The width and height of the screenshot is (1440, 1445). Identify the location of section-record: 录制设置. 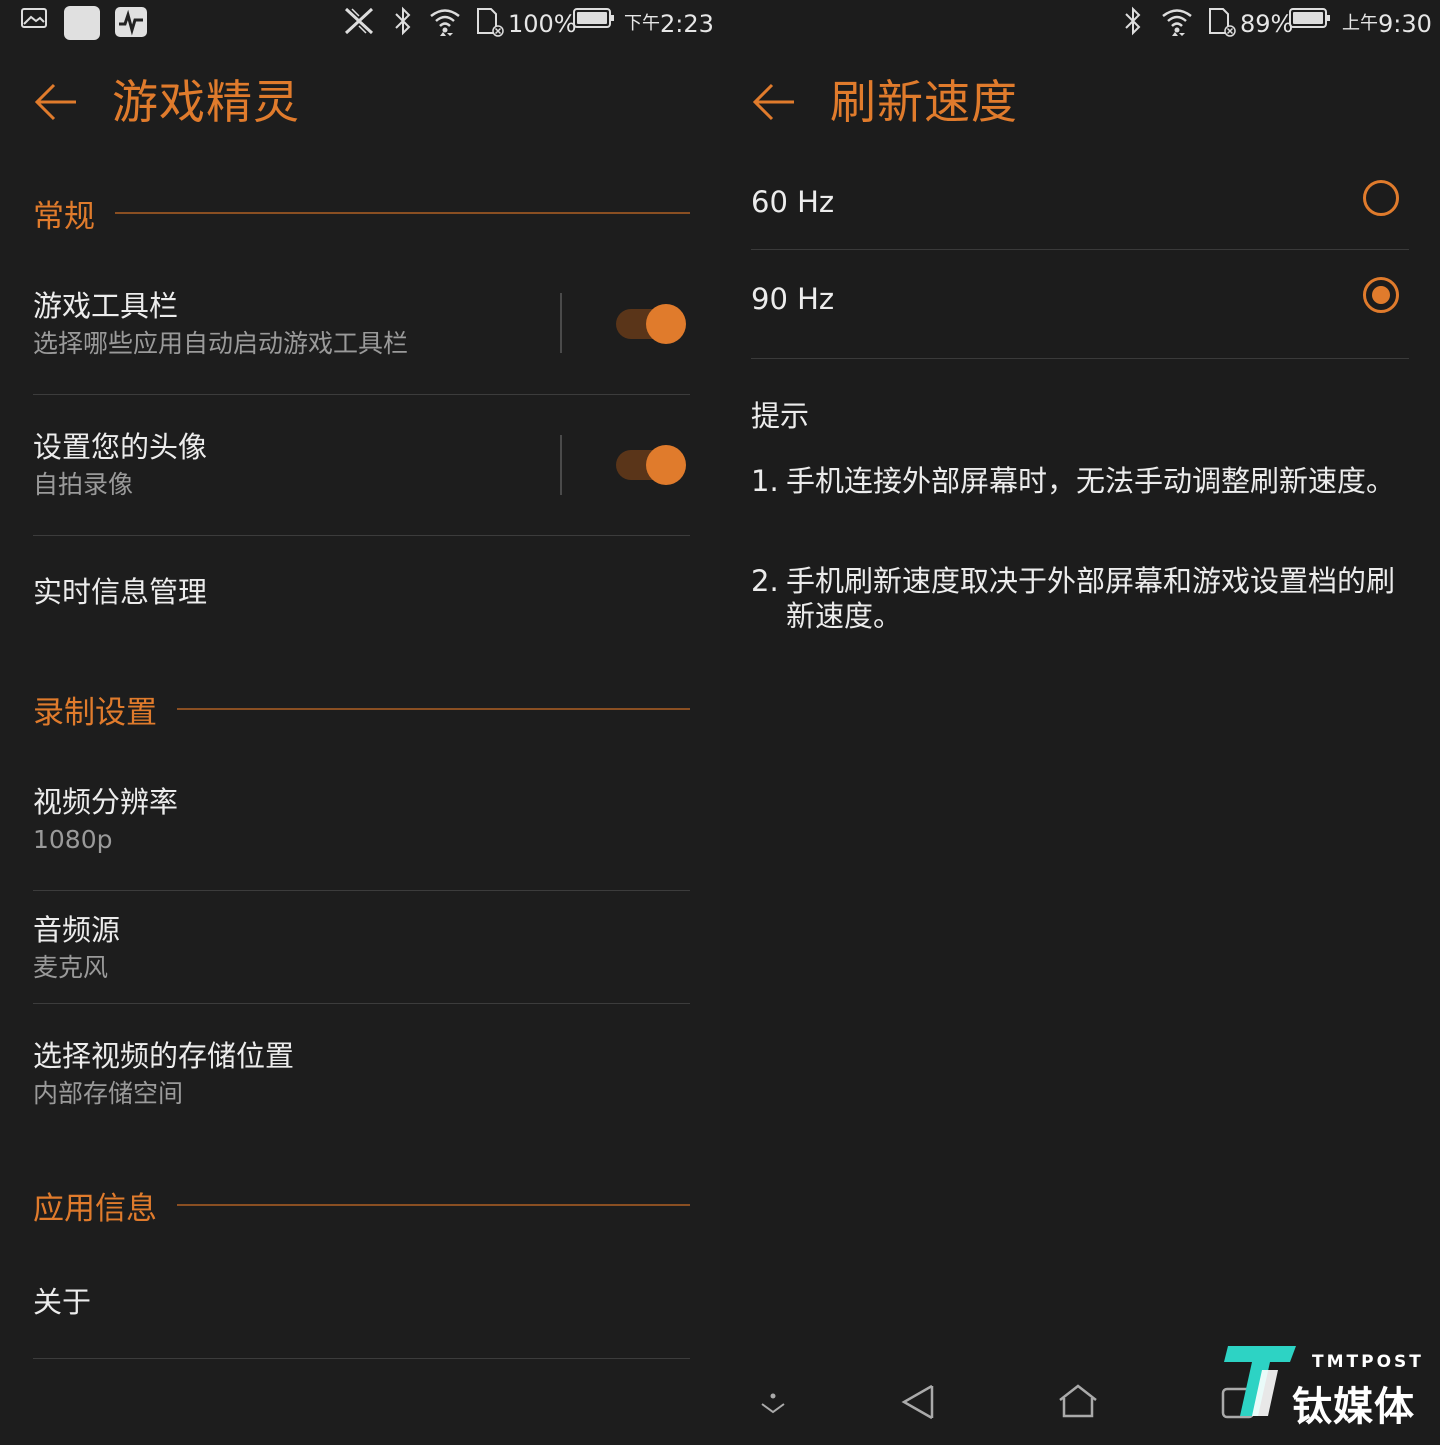
(361, 709).